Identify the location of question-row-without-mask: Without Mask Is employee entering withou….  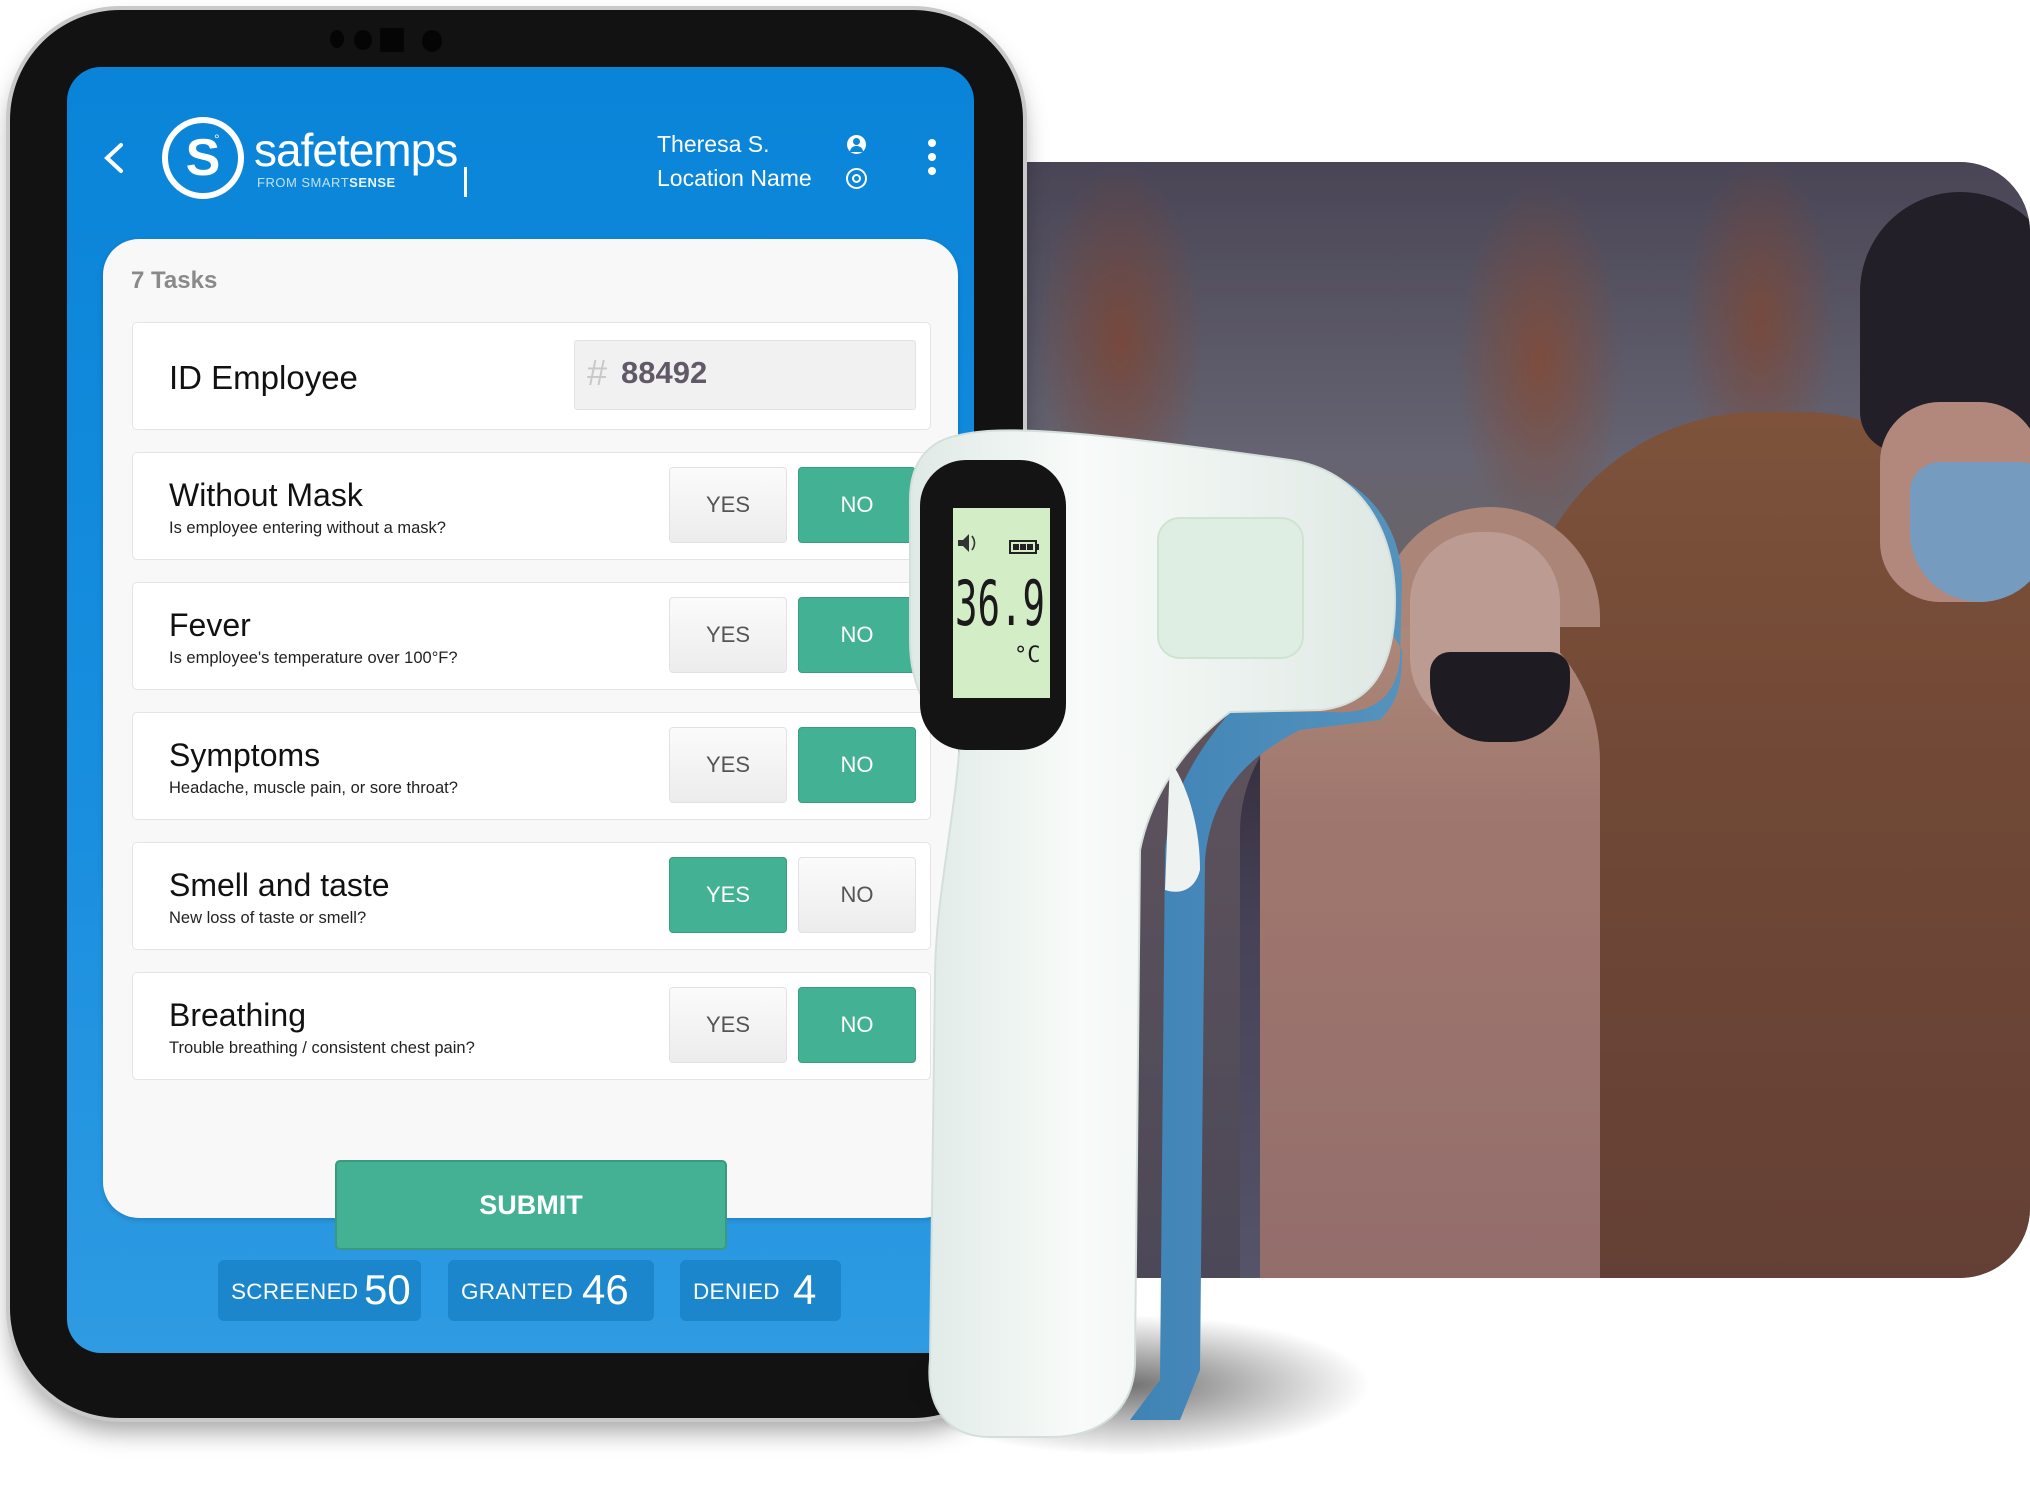
(531, 506).